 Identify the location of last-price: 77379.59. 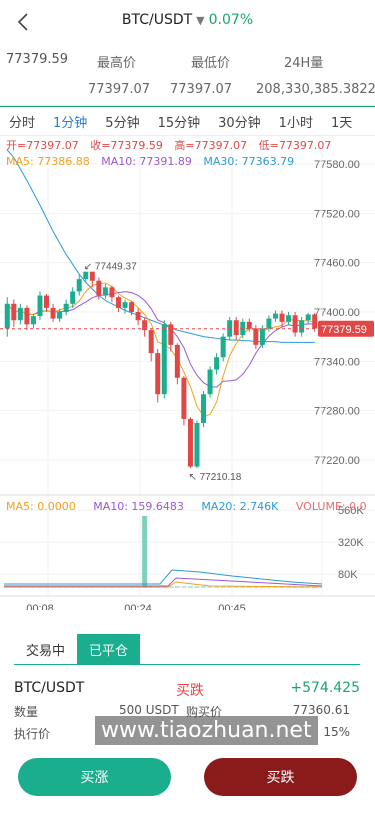
(37, 59).